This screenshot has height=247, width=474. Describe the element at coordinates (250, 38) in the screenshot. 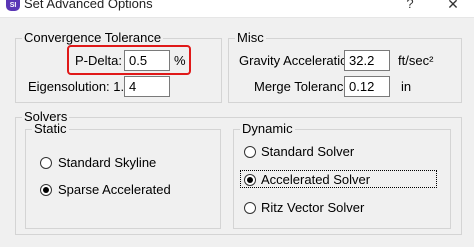

I see `misc-group-label: Misc` at that location.